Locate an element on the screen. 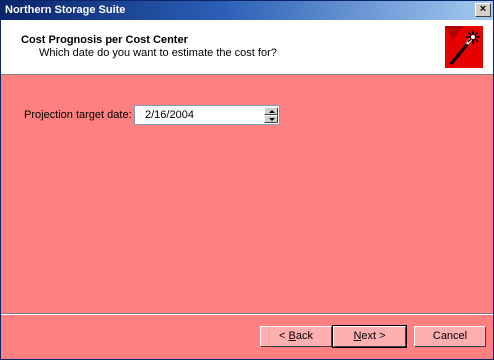 This screenshot has width=494, height=360. spin-up-button is located at coordinates (271, 111).